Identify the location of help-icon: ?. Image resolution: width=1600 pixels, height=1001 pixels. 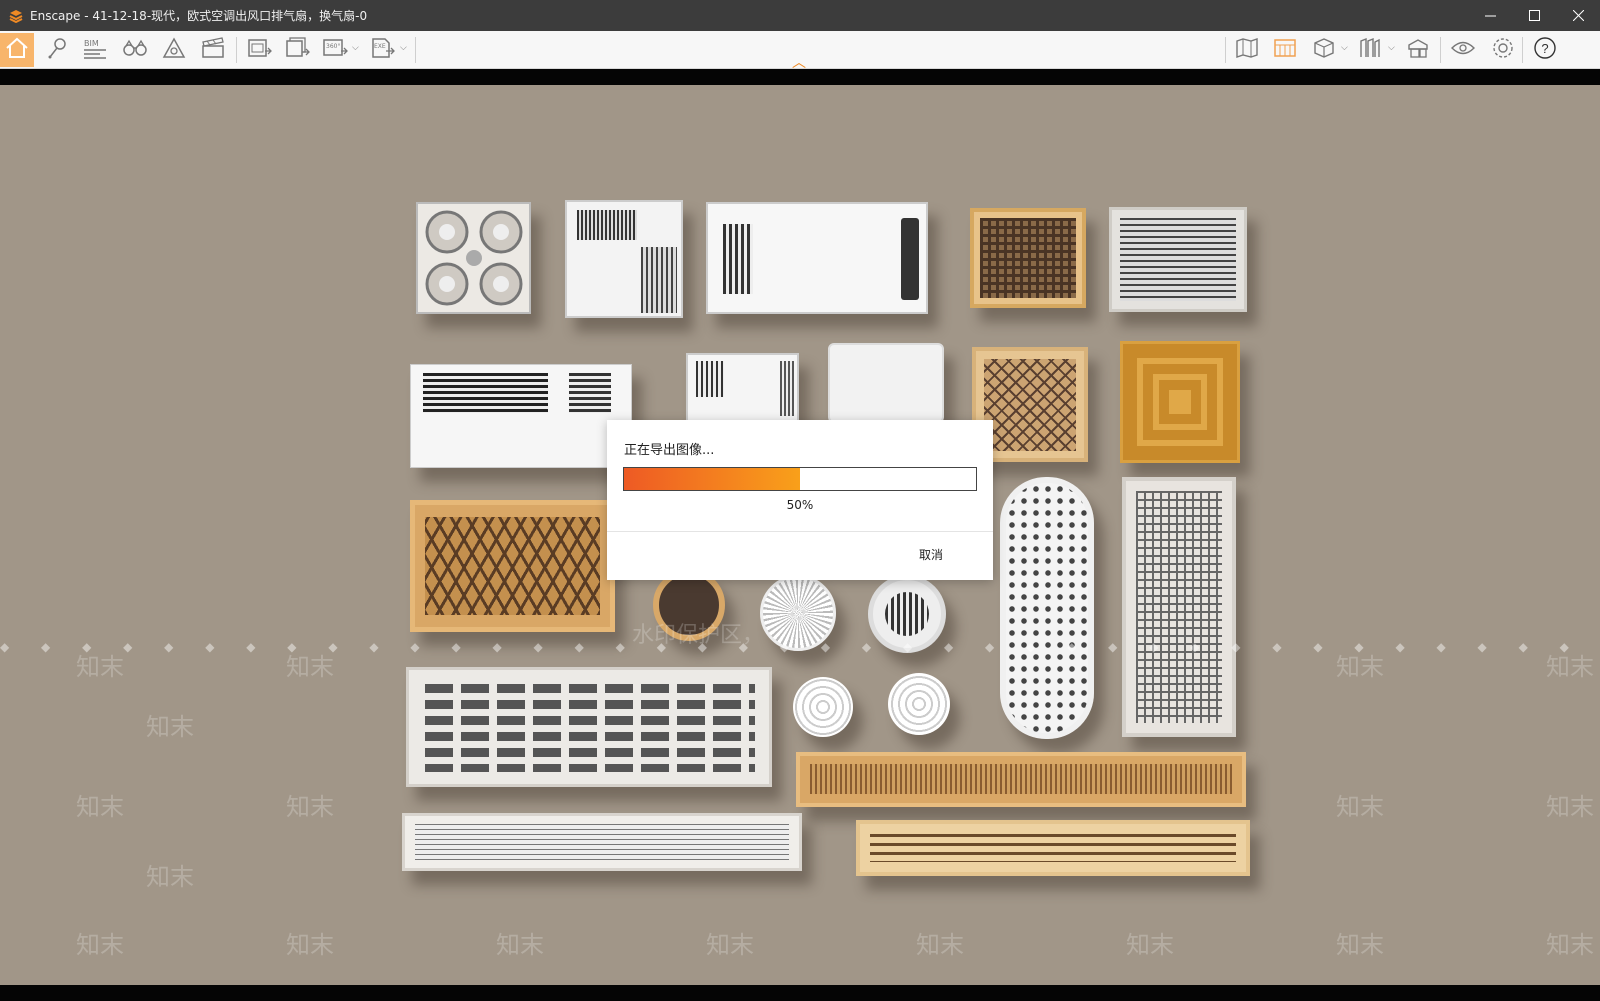
(1545, 50).